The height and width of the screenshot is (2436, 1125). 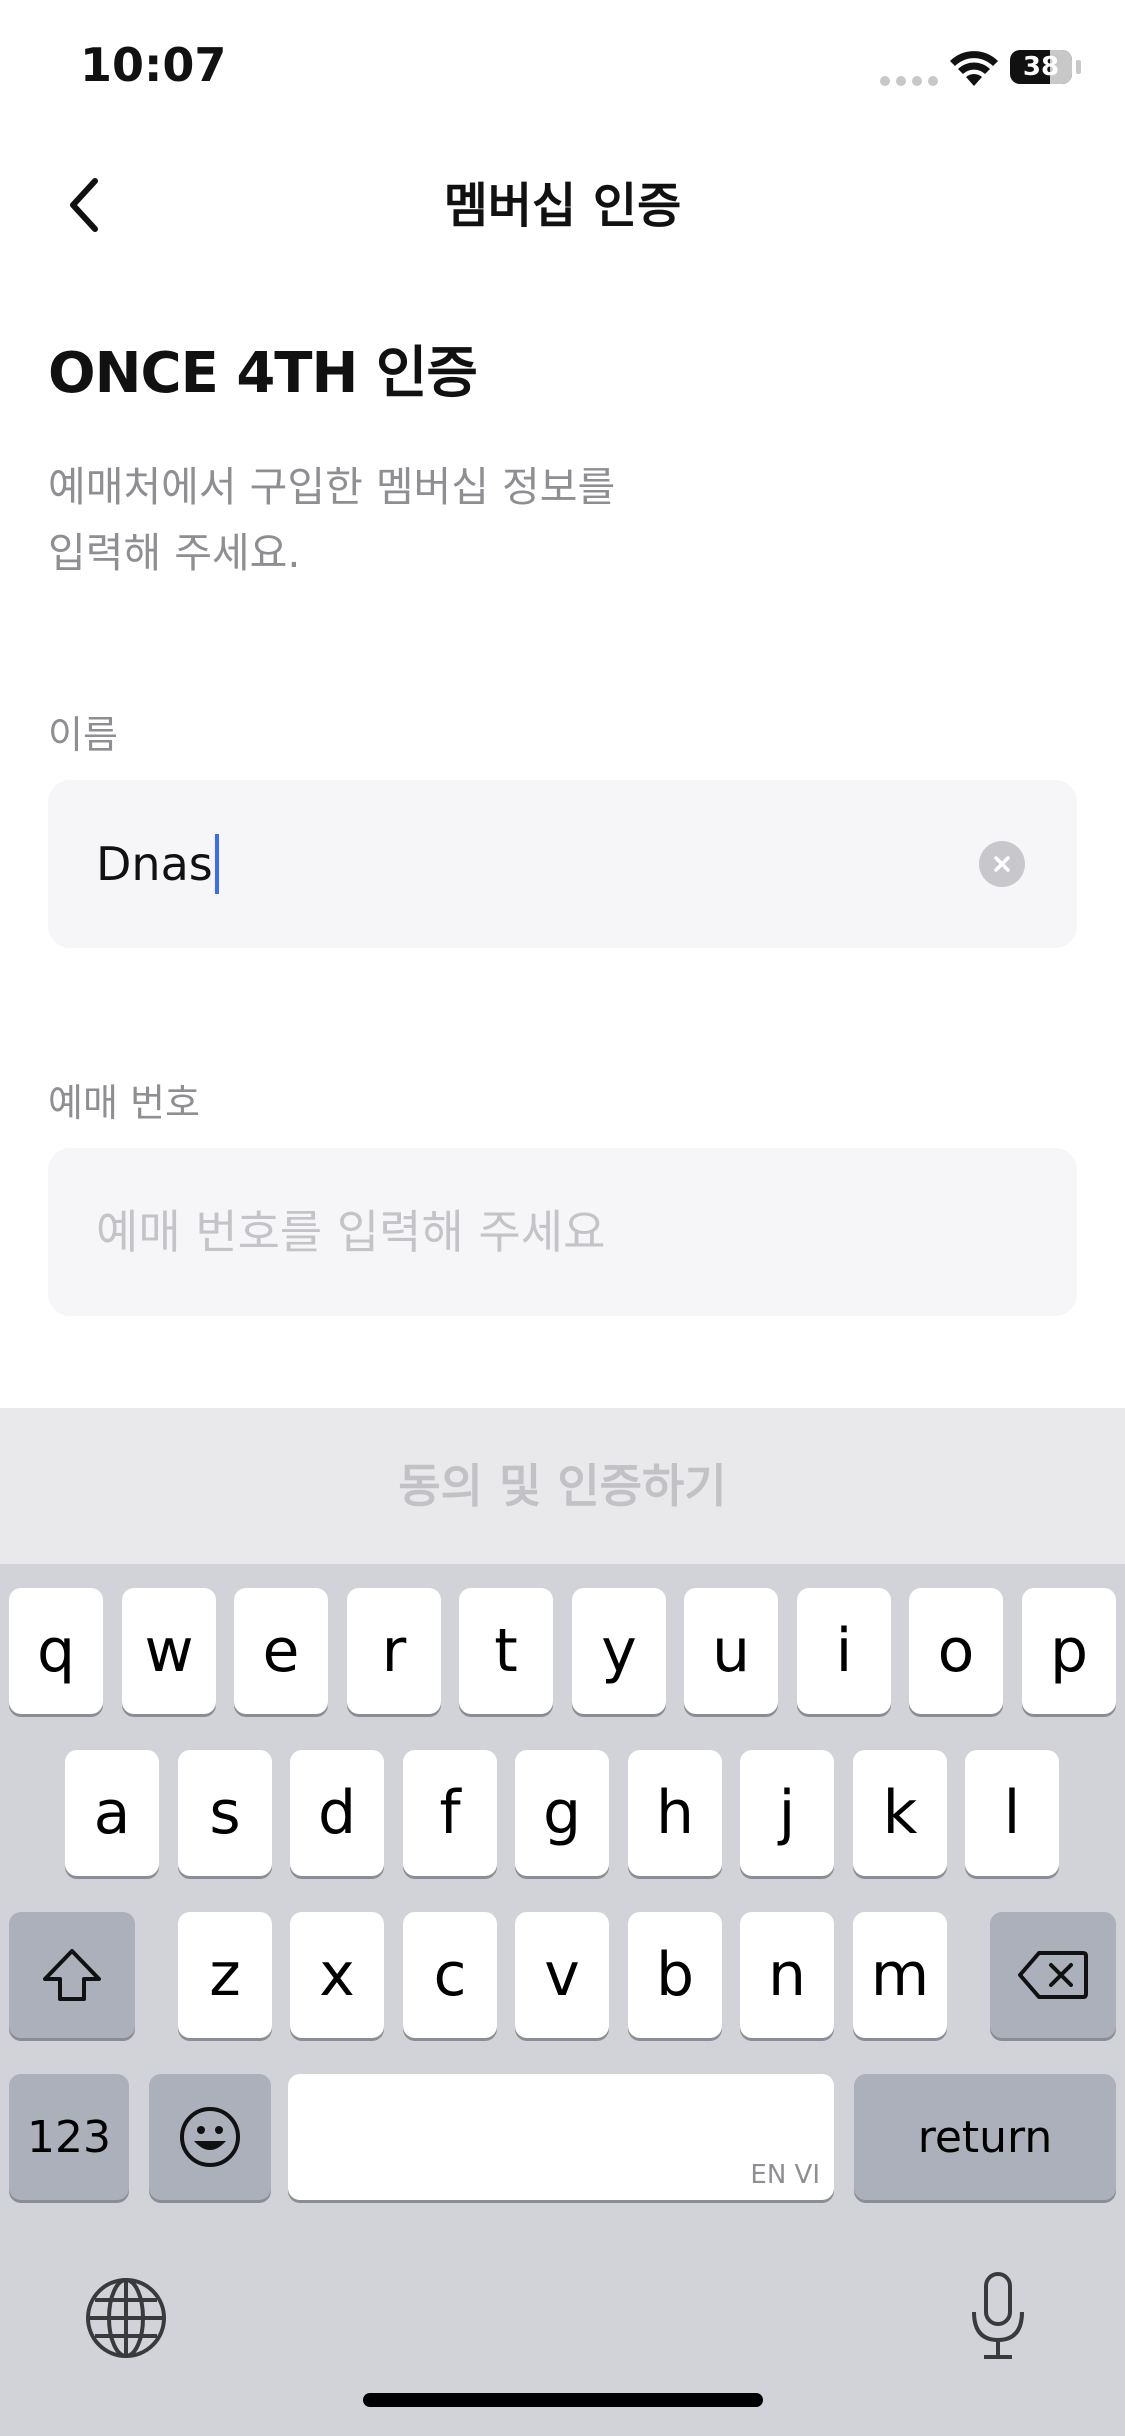 What do you see at coordinates (1002, 864) in the screenshot?
I see `clear-icon` at bounding box center [1002, 864].